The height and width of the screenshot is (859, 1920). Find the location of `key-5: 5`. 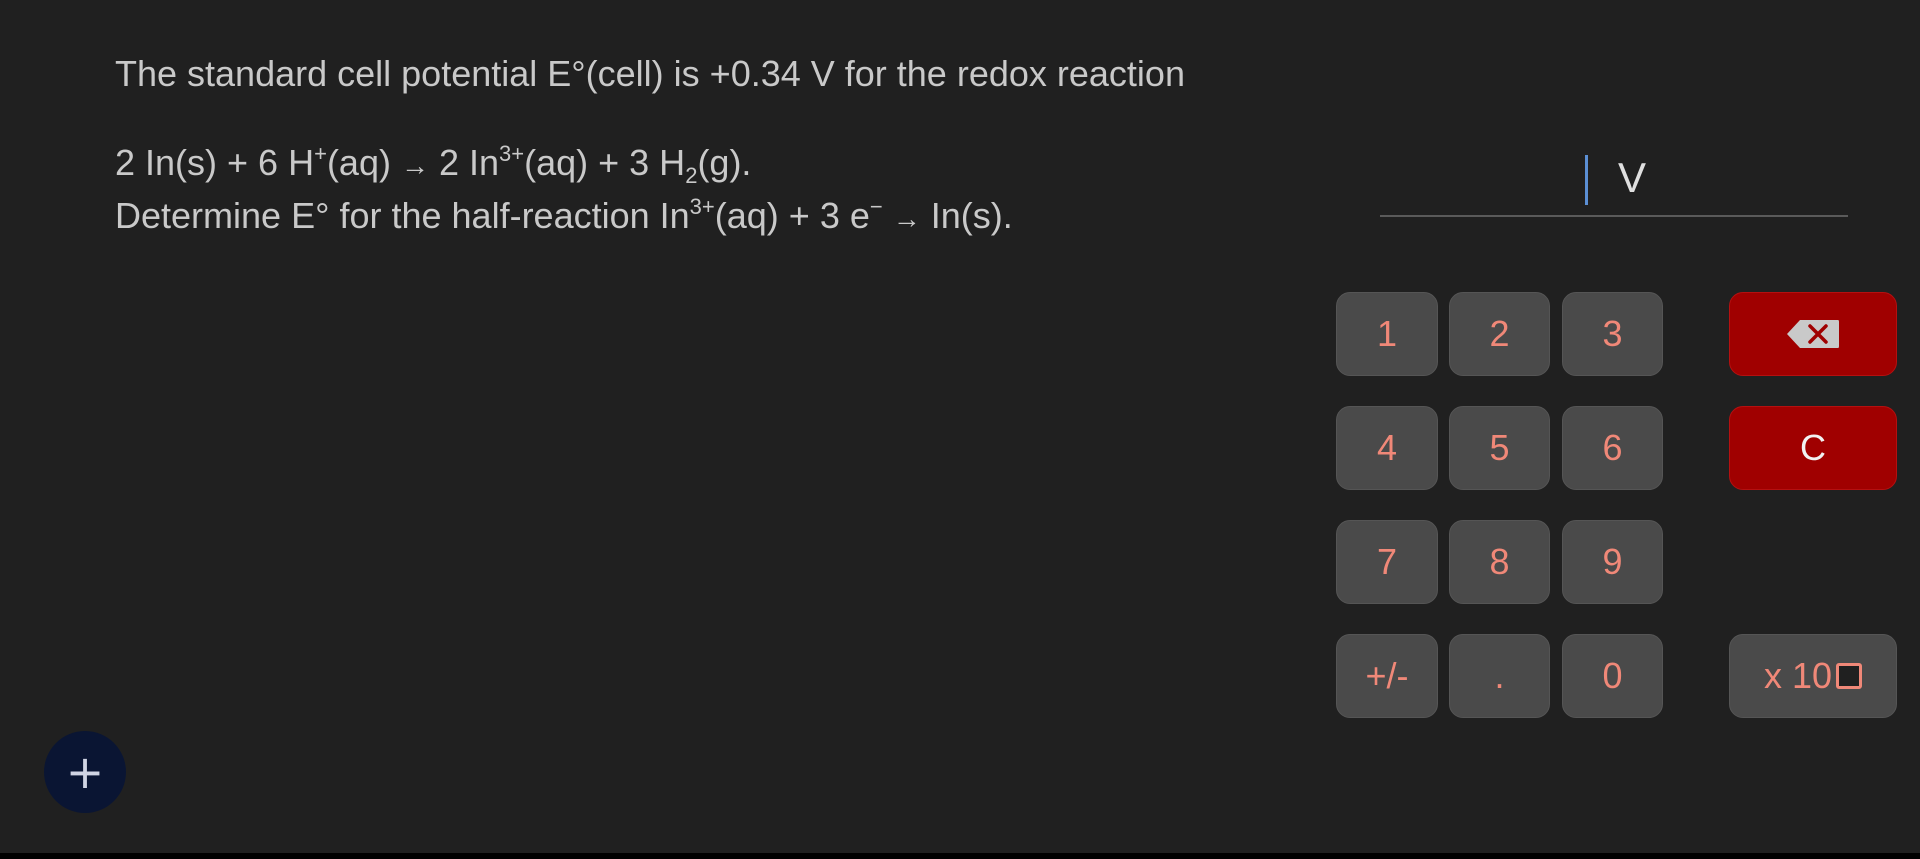

key-5: 5 is located at coordinates (1499, 448).